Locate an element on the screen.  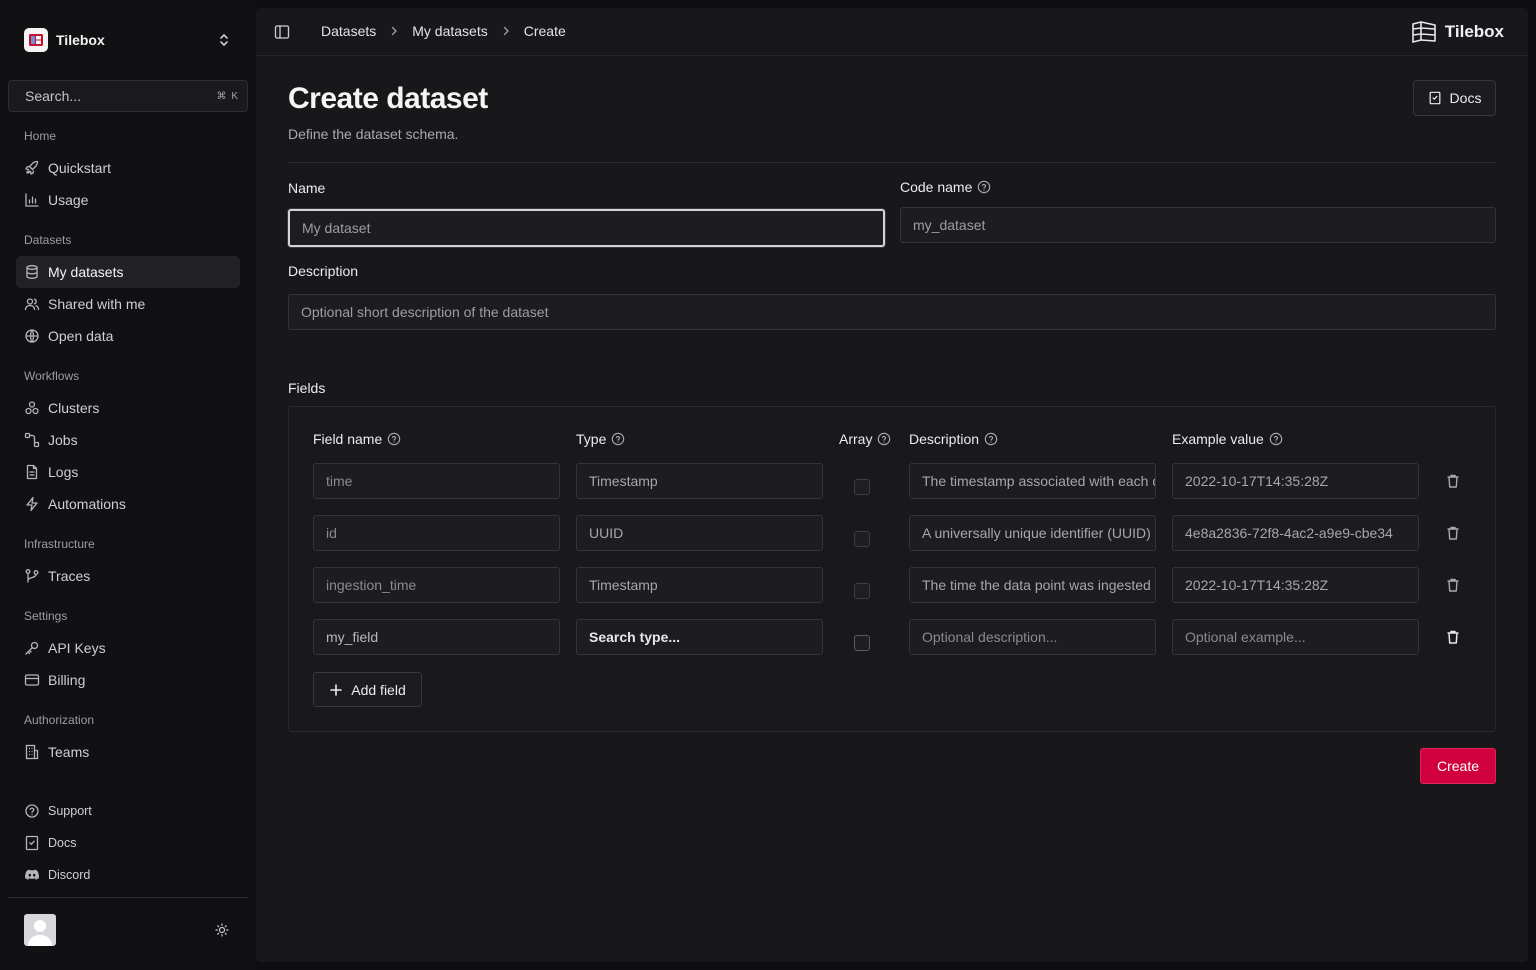
header-array-text: Array is located at coordinates (856, 439).